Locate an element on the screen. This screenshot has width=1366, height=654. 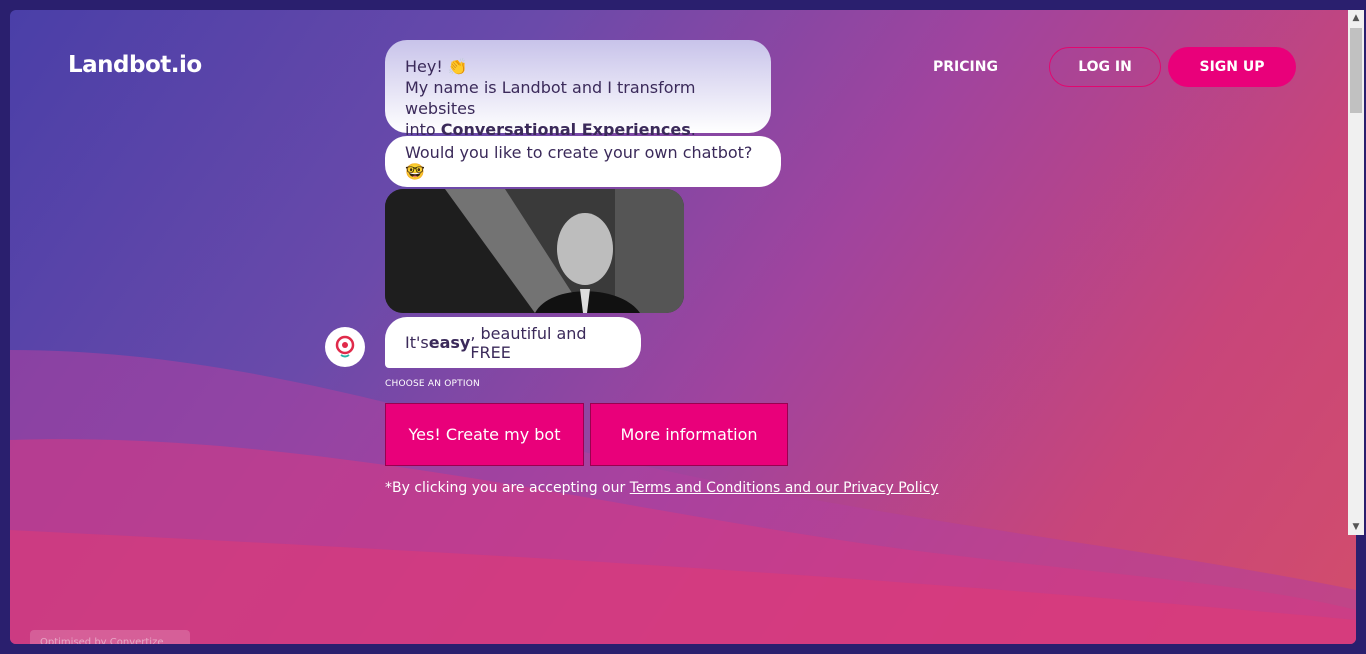
landbot-logo: Landbot.io is located at coordinates (135, 65).